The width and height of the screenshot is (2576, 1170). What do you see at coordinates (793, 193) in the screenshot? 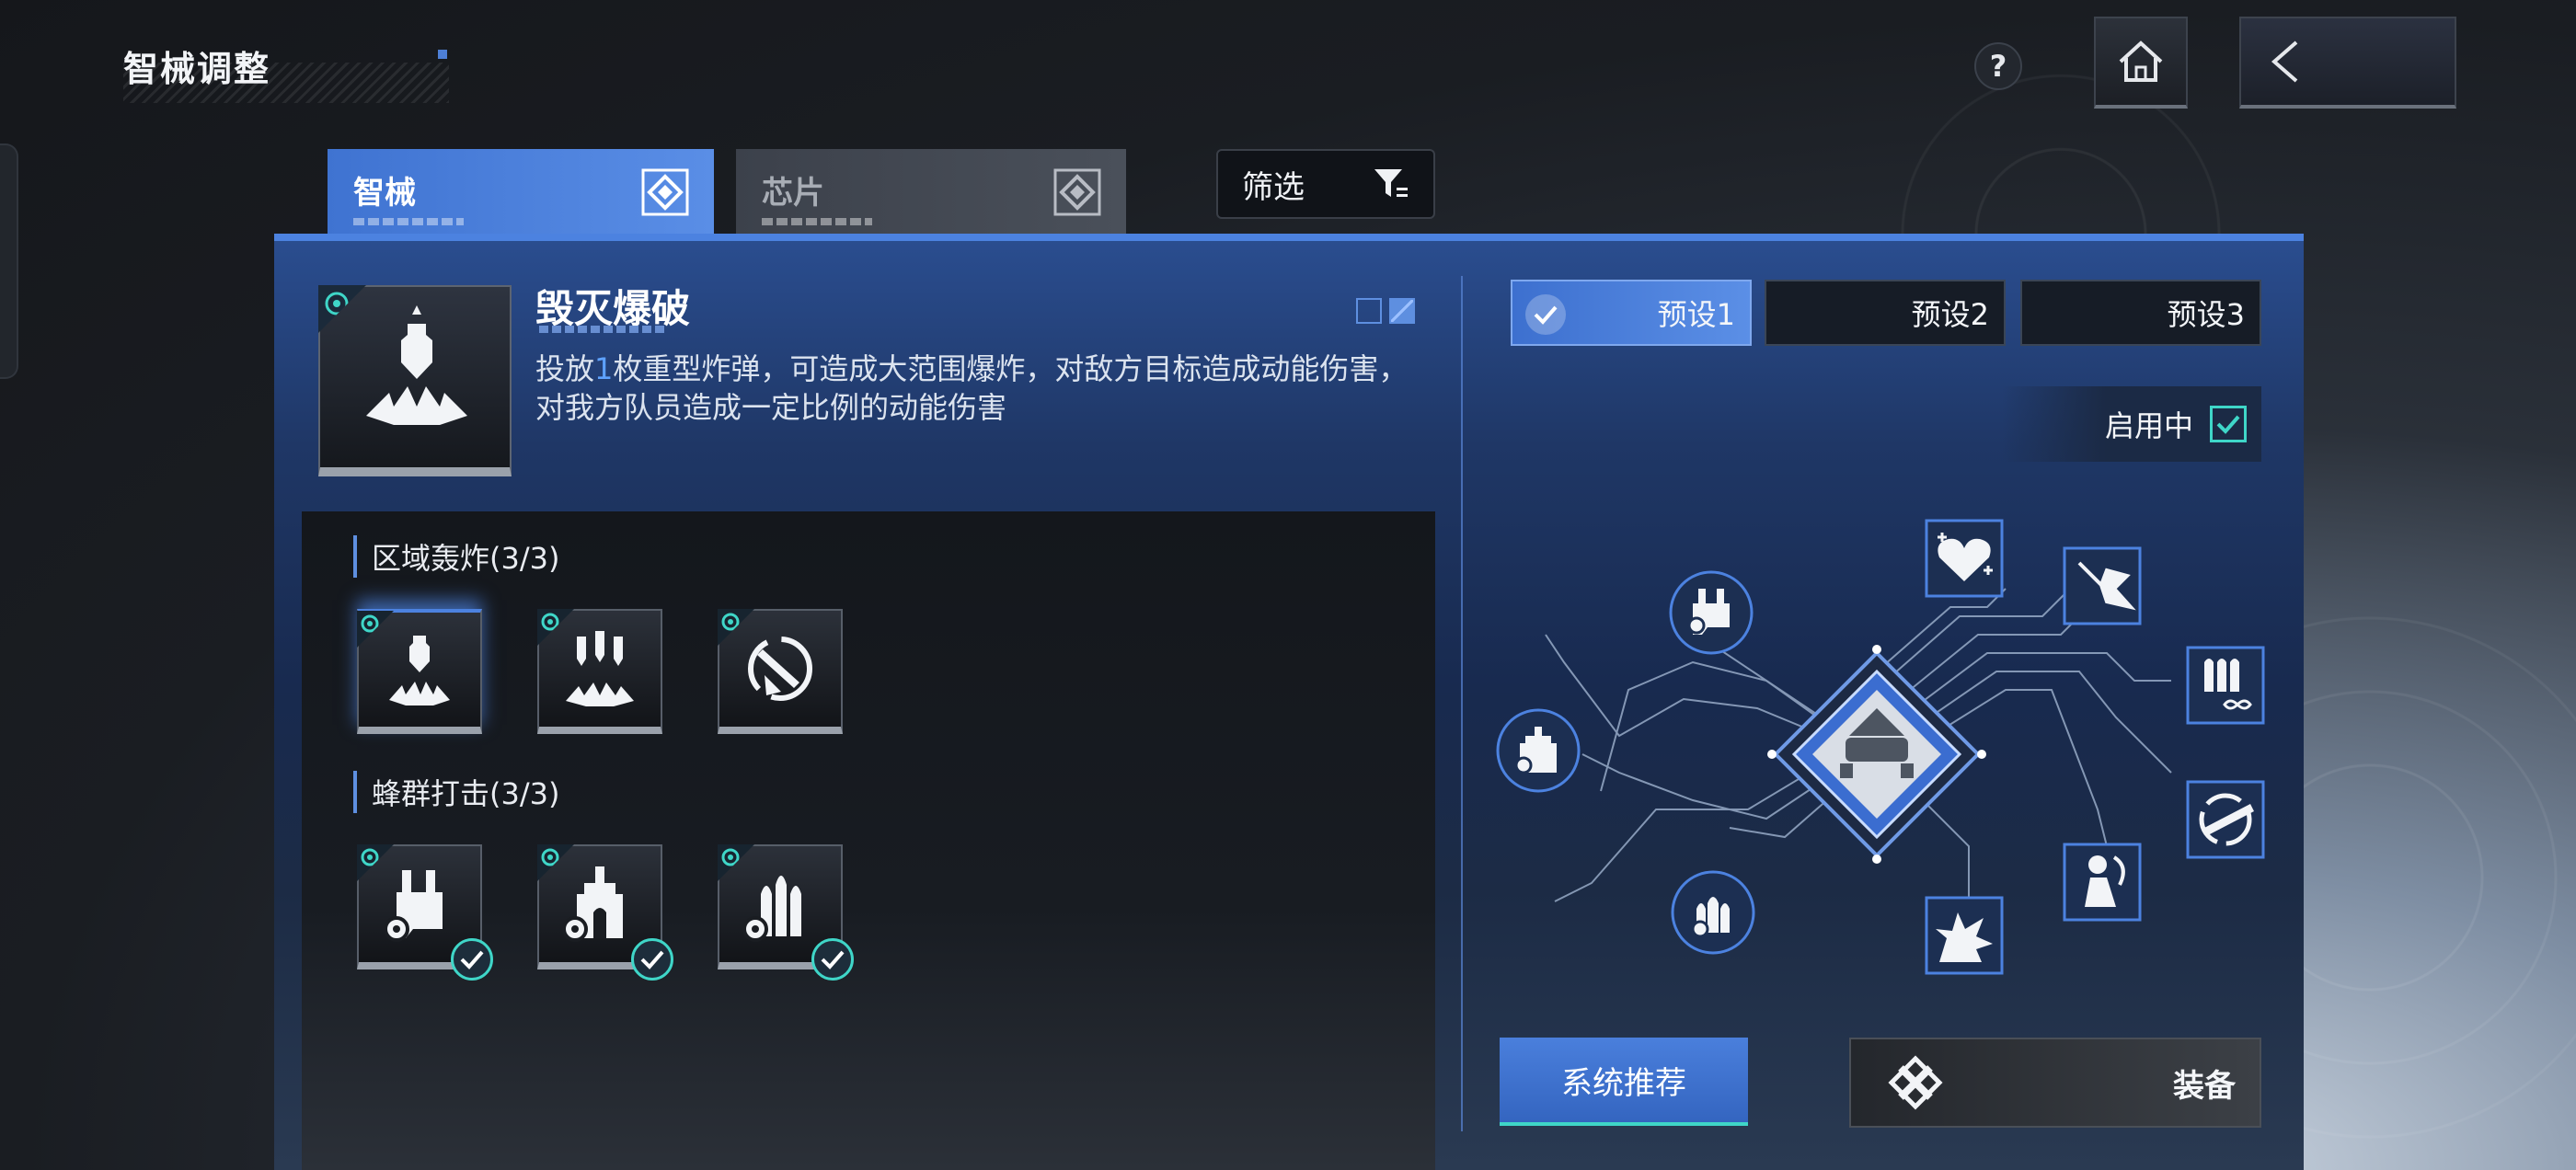
I see `tab-label: 芯片` at bounding box center [793, 193].